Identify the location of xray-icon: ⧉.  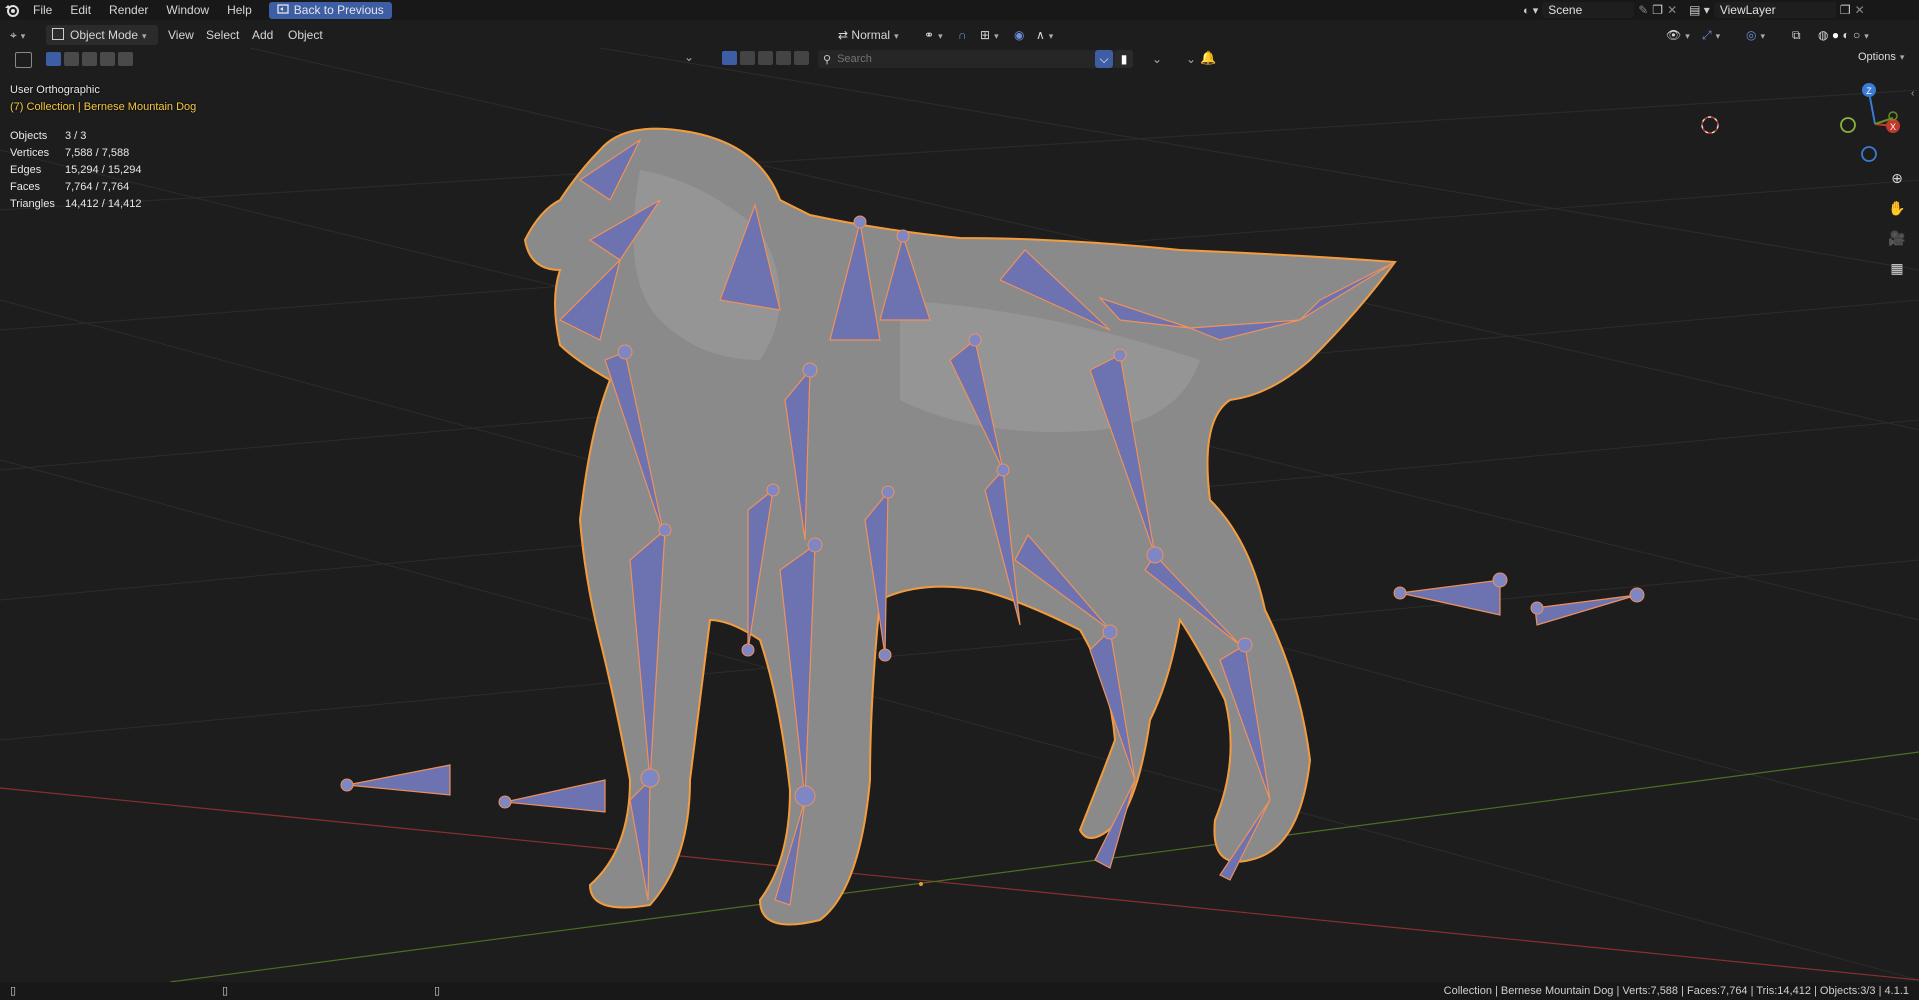
(1796, 35).